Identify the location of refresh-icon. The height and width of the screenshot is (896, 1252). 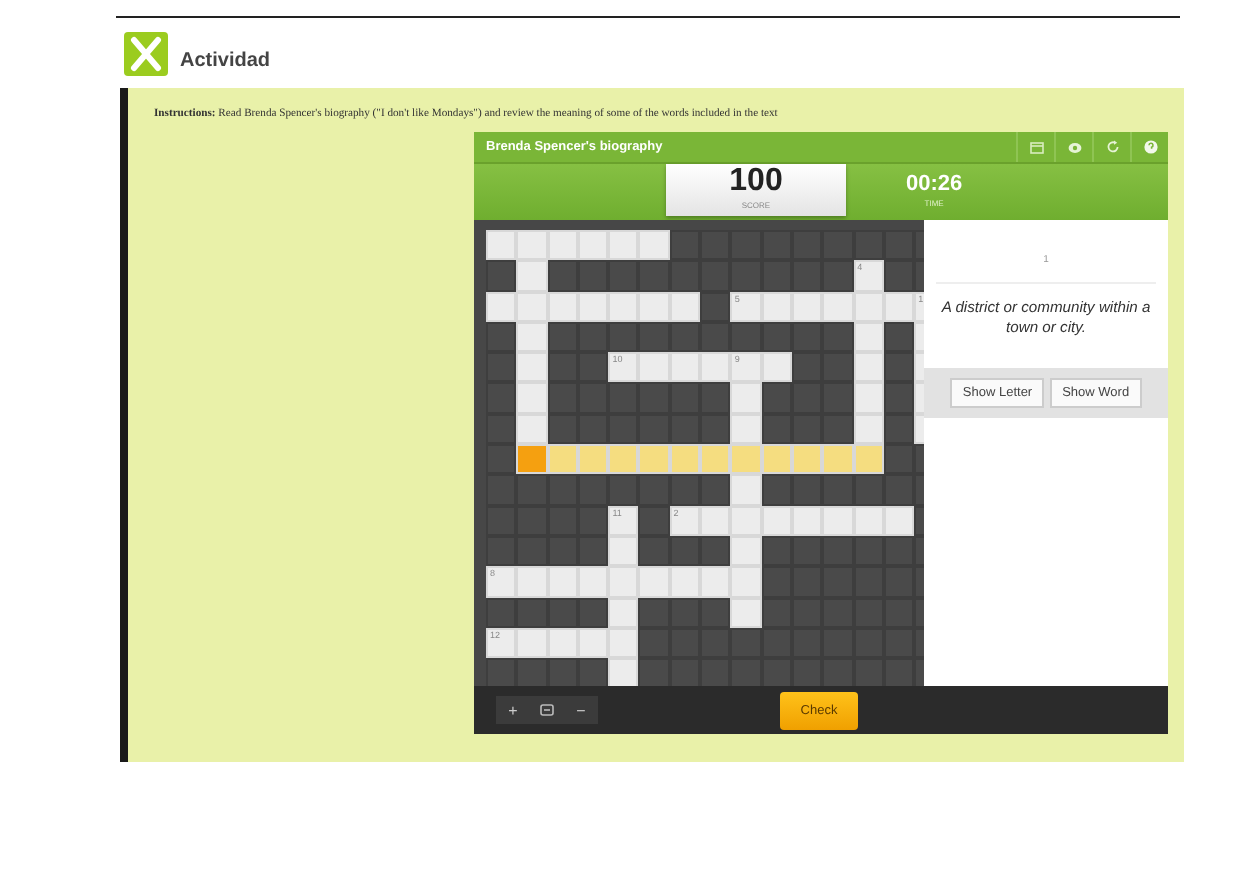
(1112, 147).